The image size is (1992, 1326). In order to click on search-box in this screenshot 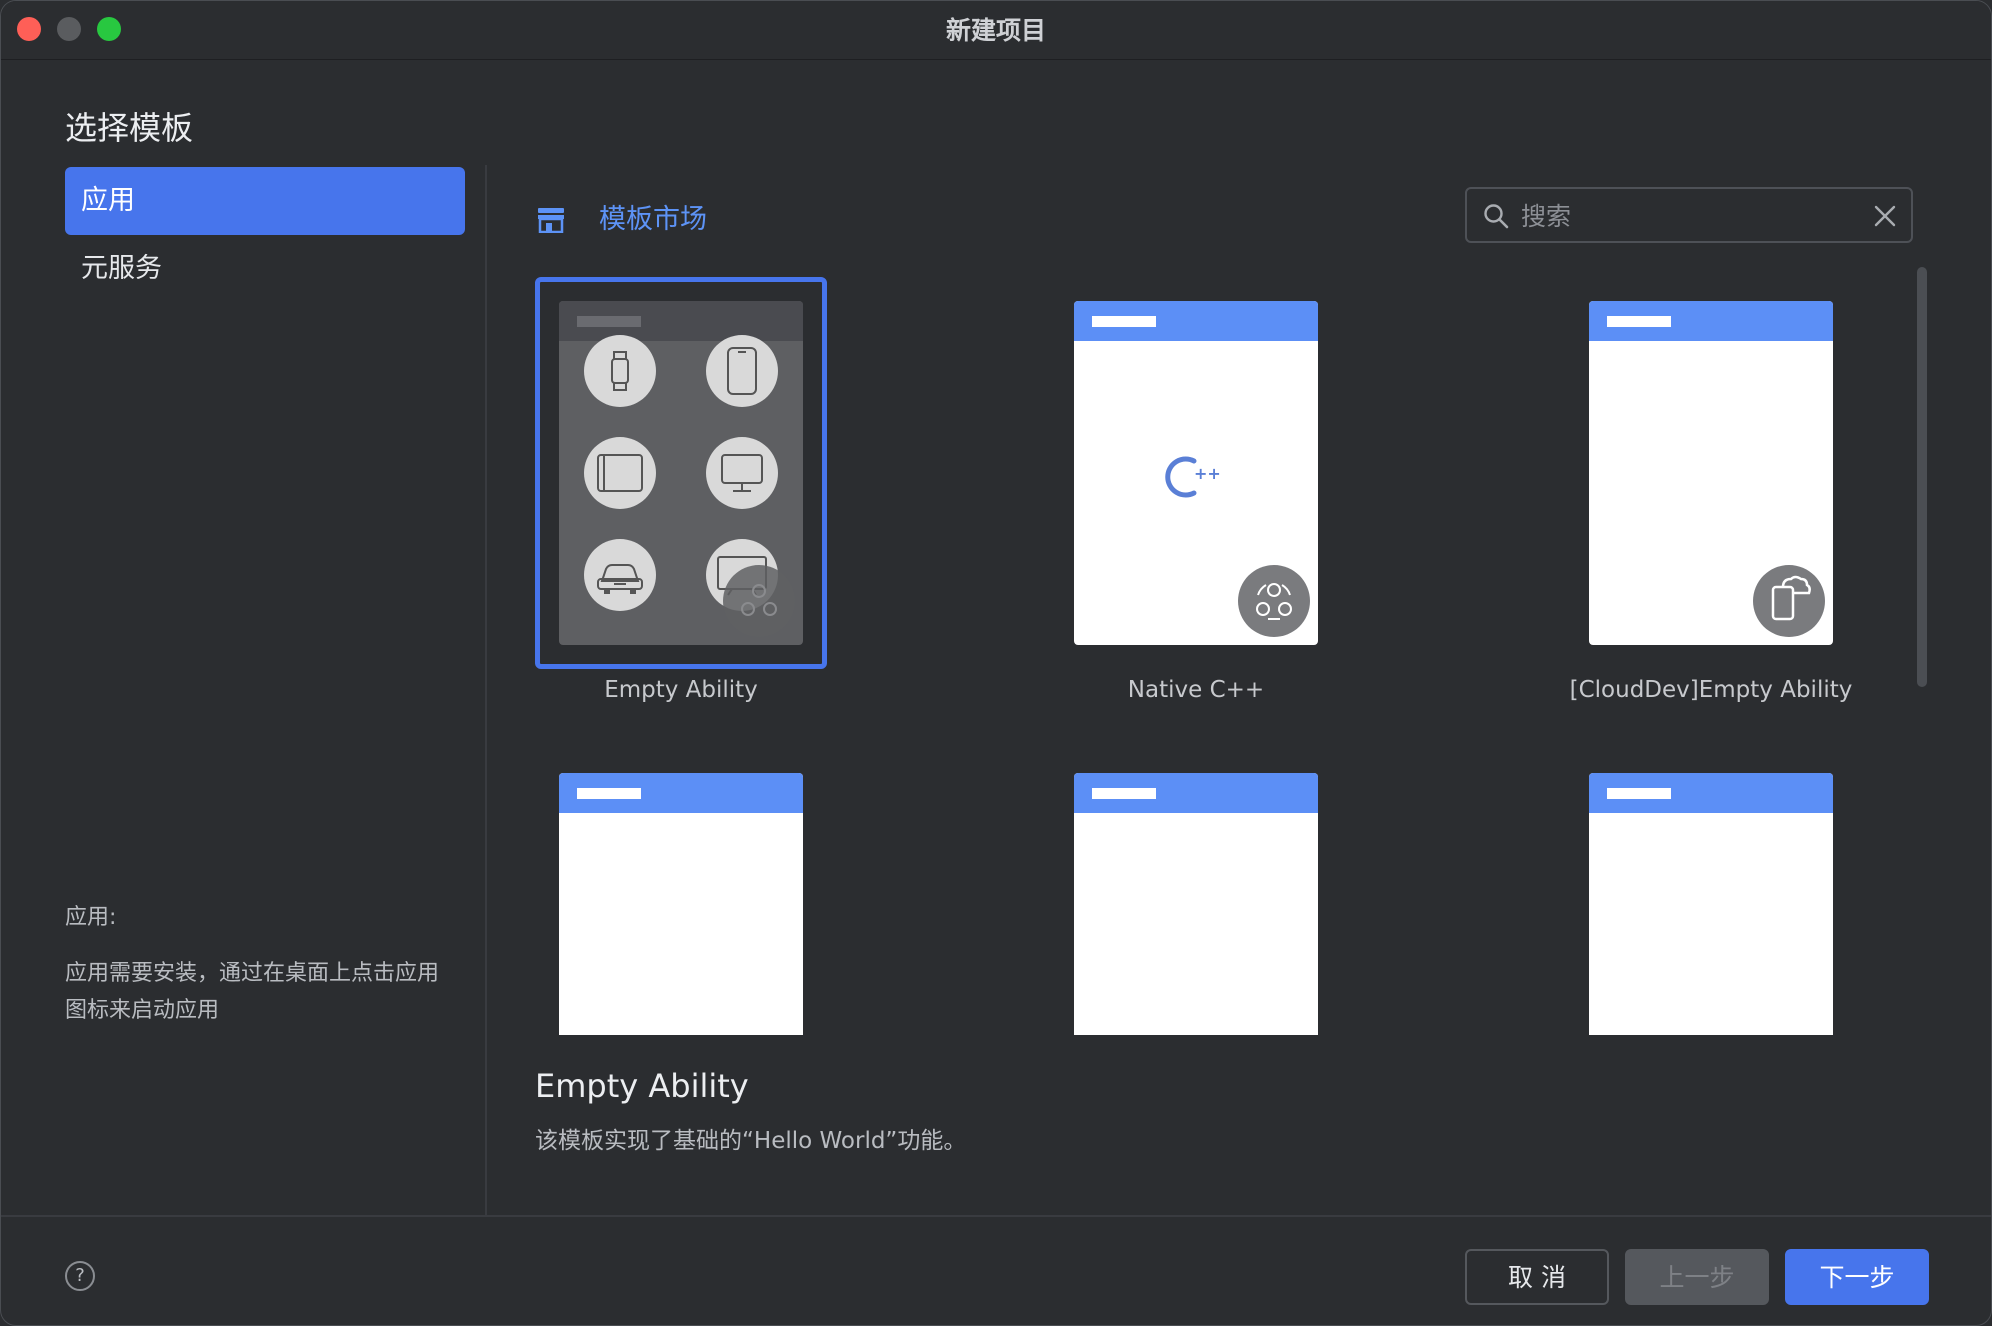, I will do `click(1689, 215)`.